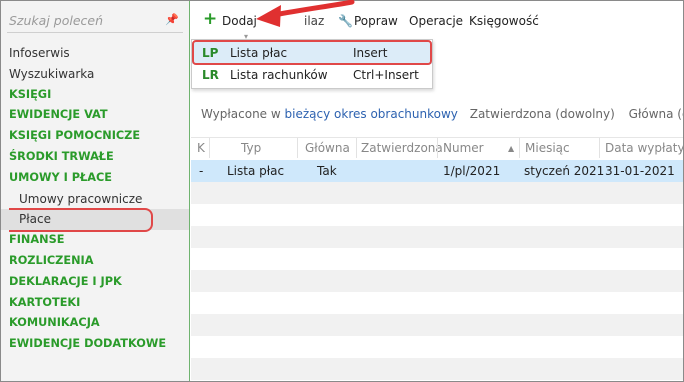 Image resolution: width=684 pixels, height=382 pixels. Describe the element at coordinates (386, 75) in the screenshot. I see `menu-item-shortcut: Ctrl+Insert` at that location.